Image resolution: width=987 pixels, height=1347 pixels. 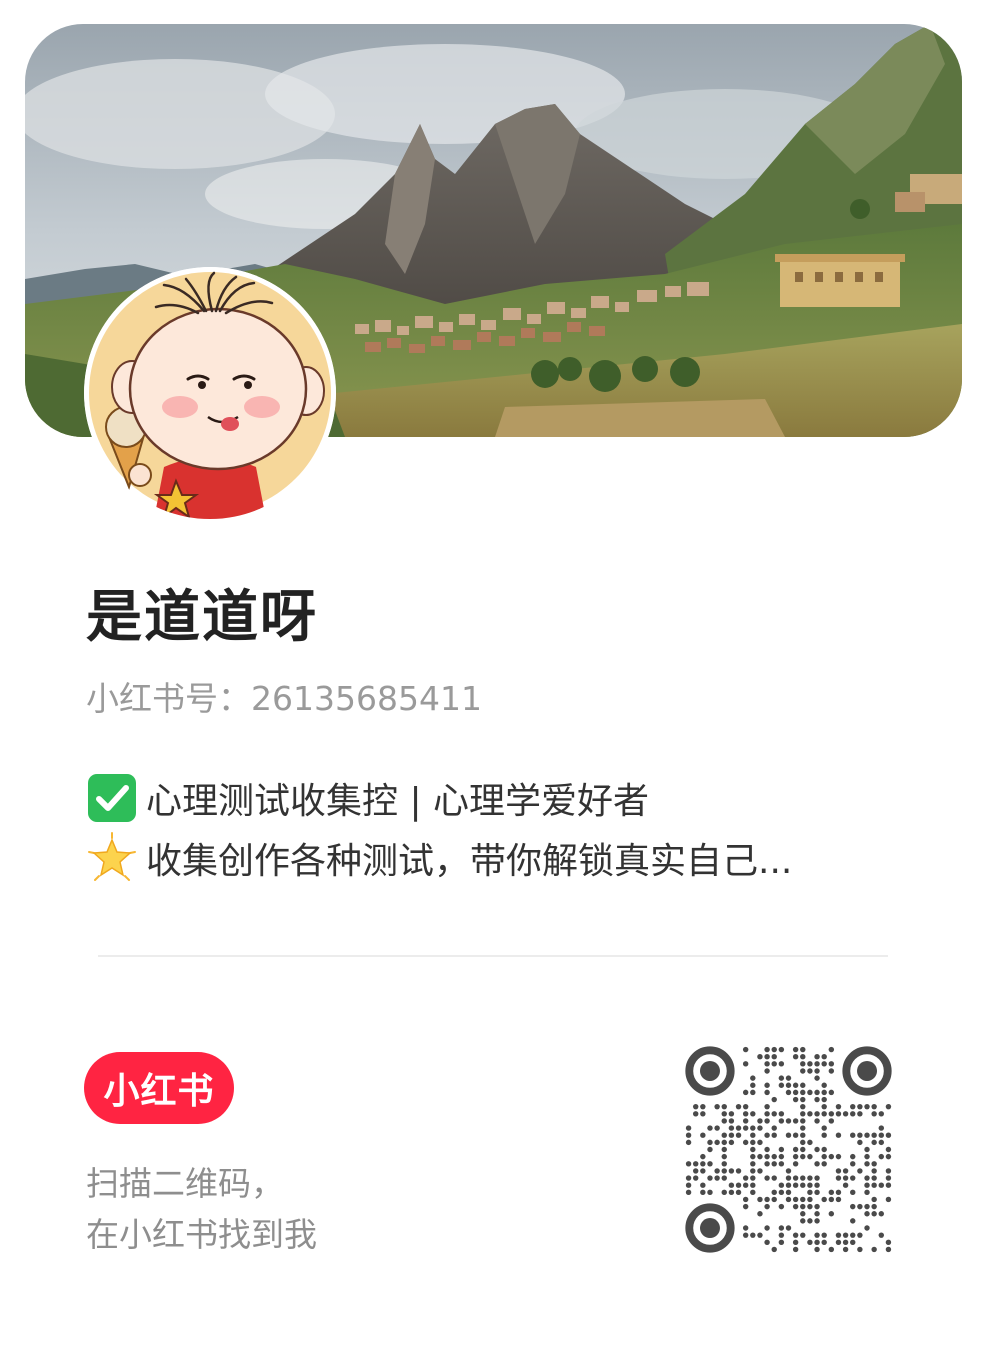 What do you see at coordinates (202, 617) in the screenshot?
I see `profile-nickname: 是道道呀` at bounding box center [202, 617].